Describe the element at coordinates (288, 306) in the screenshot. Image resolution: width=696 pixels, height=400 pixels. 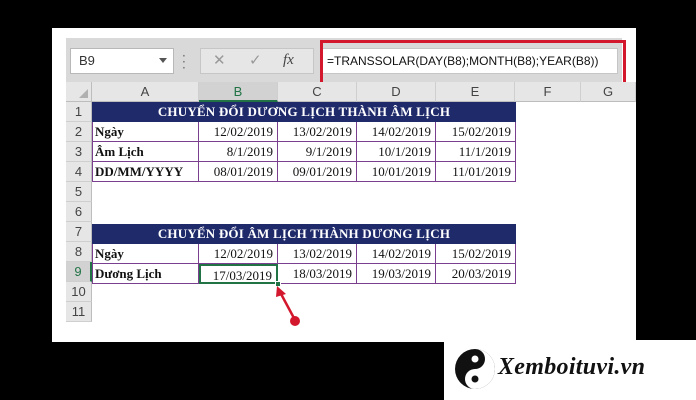
I see `annotation-arrow-icon` at that location.